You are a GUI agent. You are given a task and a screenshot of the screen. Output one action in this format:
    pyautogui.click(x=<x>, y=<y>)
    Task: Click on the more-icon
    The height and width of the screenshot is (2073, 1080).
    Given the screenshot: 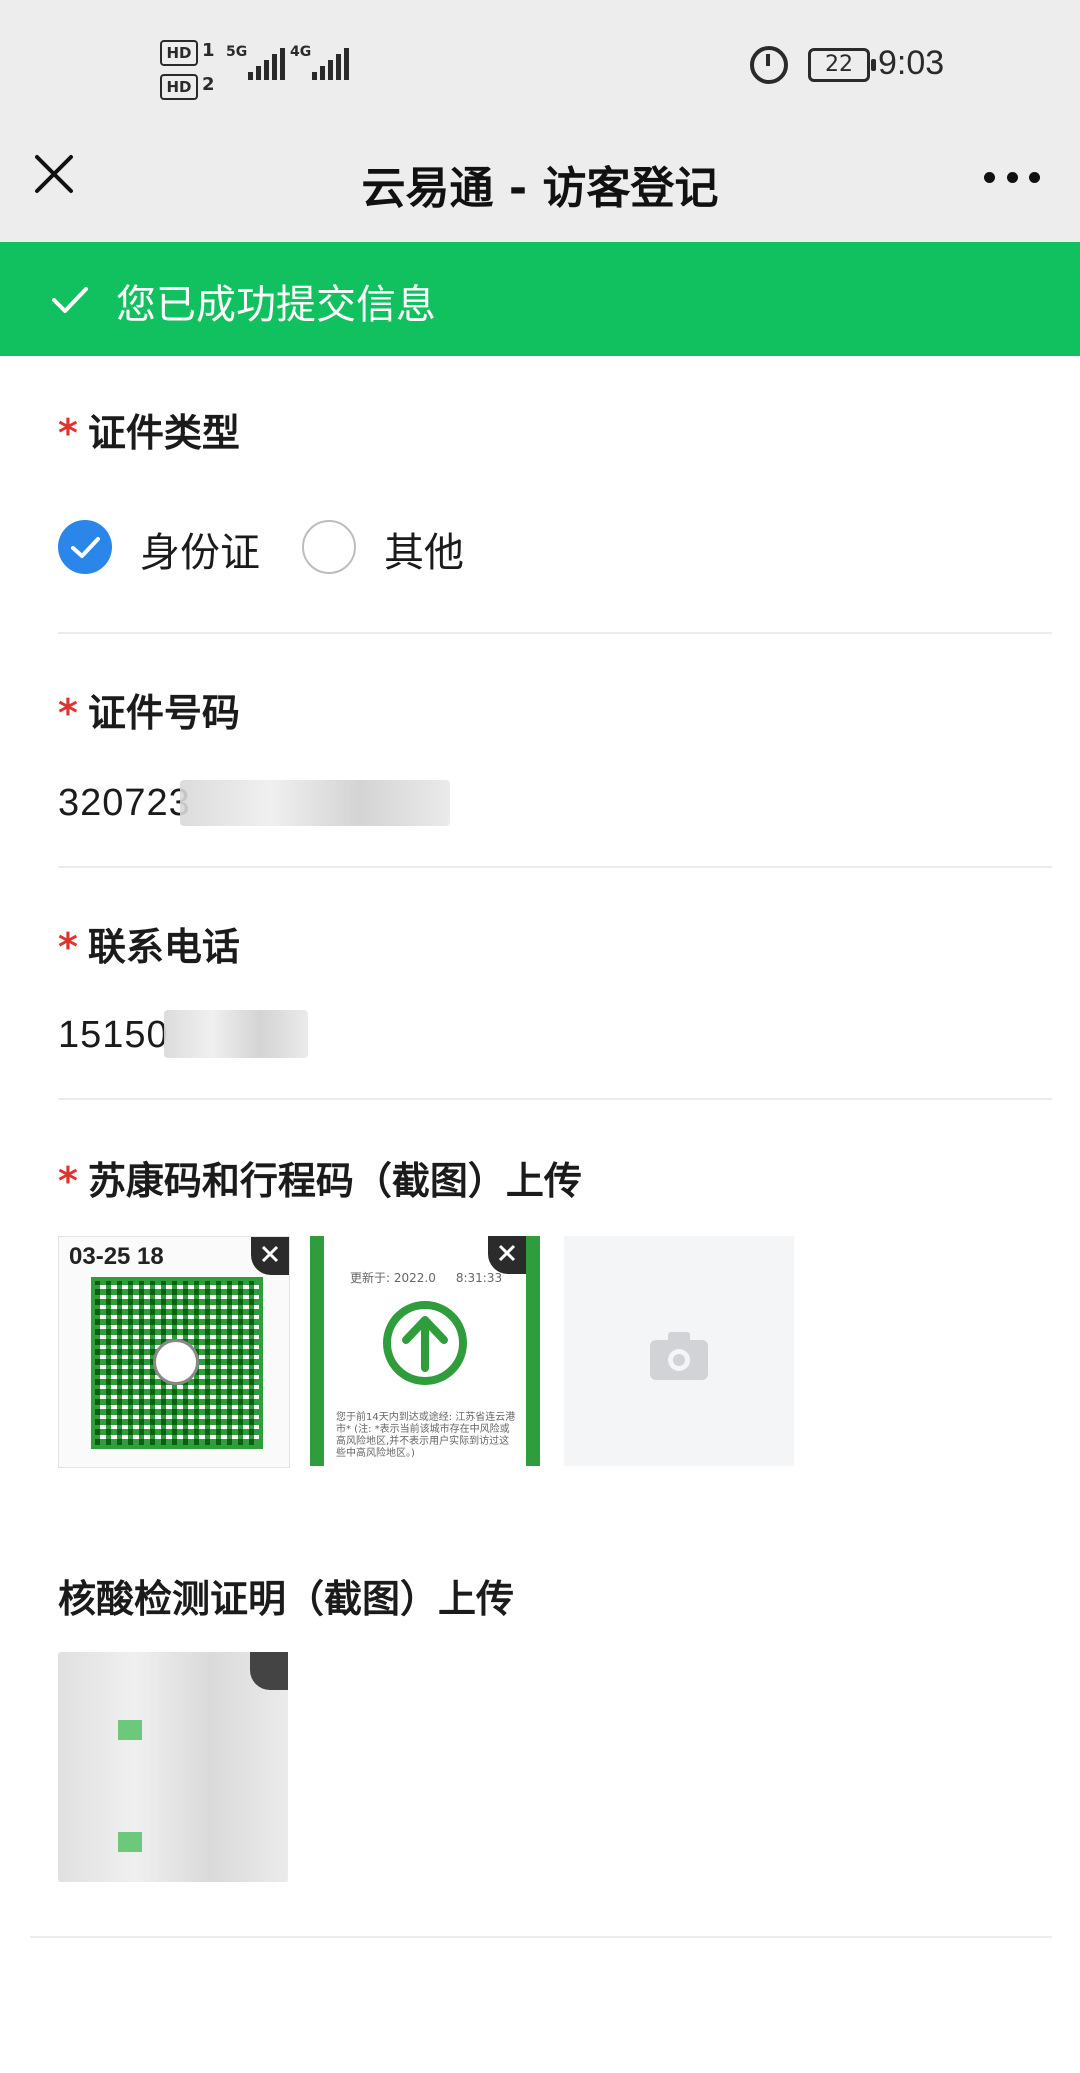 What is the action you would take?
    pyautogui.click(x=1012, y=178)
    